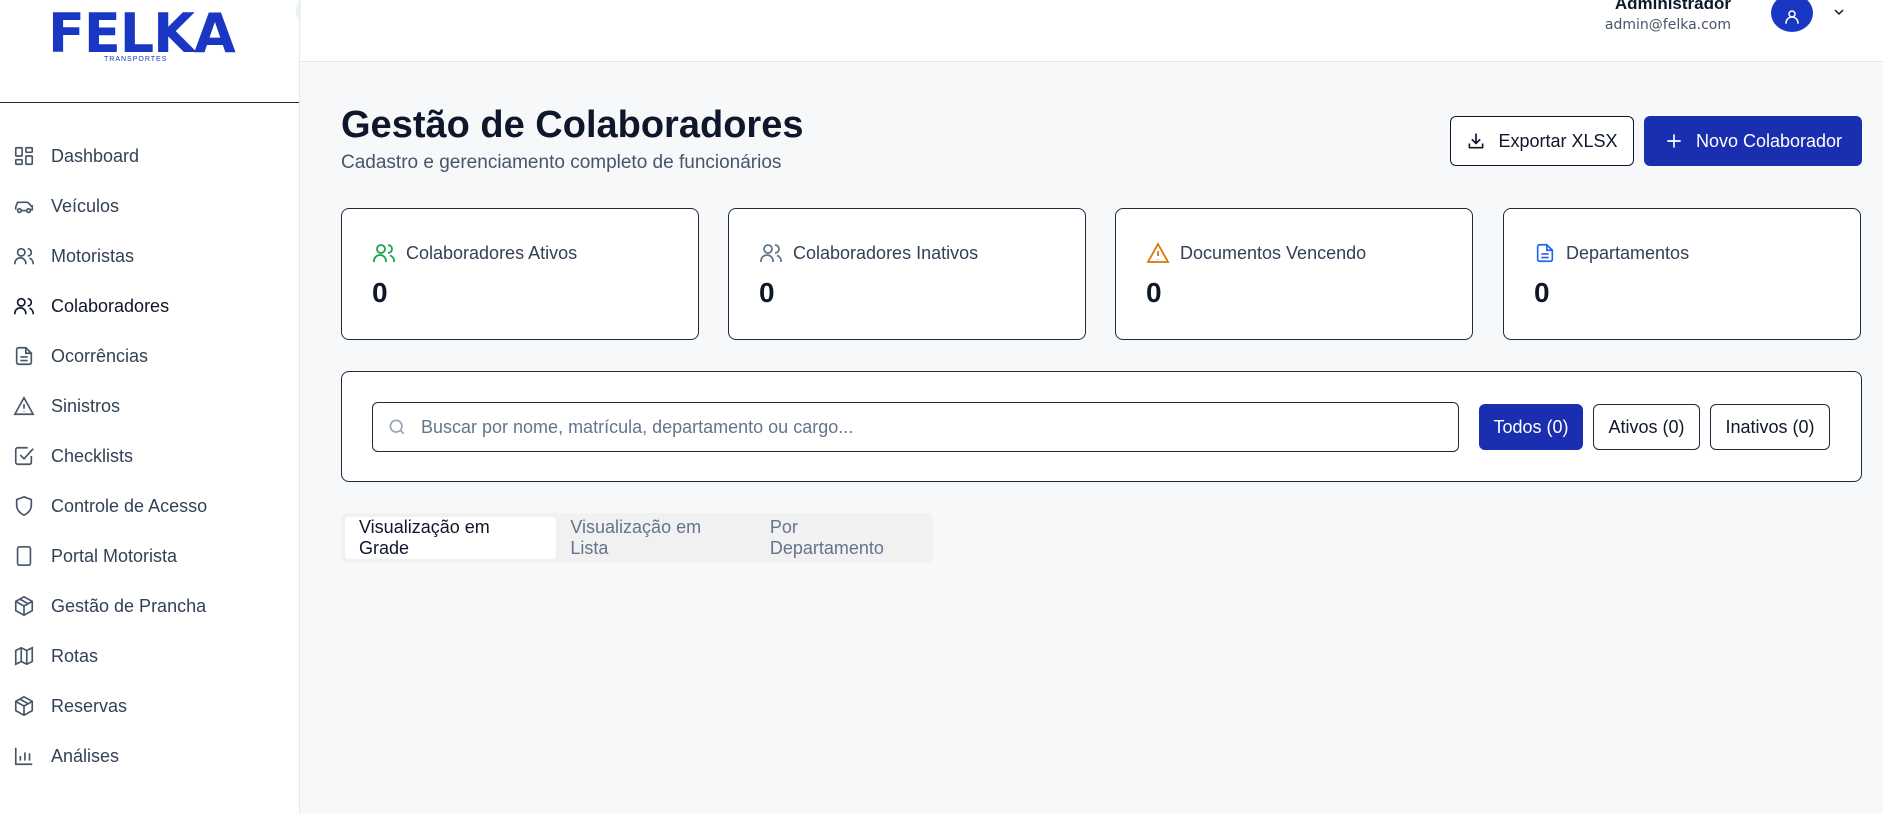 This screenshot has width=1883, height=814. Describe the element at coordinates (75, 655) in the screenshot. I see `sidebar-item-label: Rotas` at that location.